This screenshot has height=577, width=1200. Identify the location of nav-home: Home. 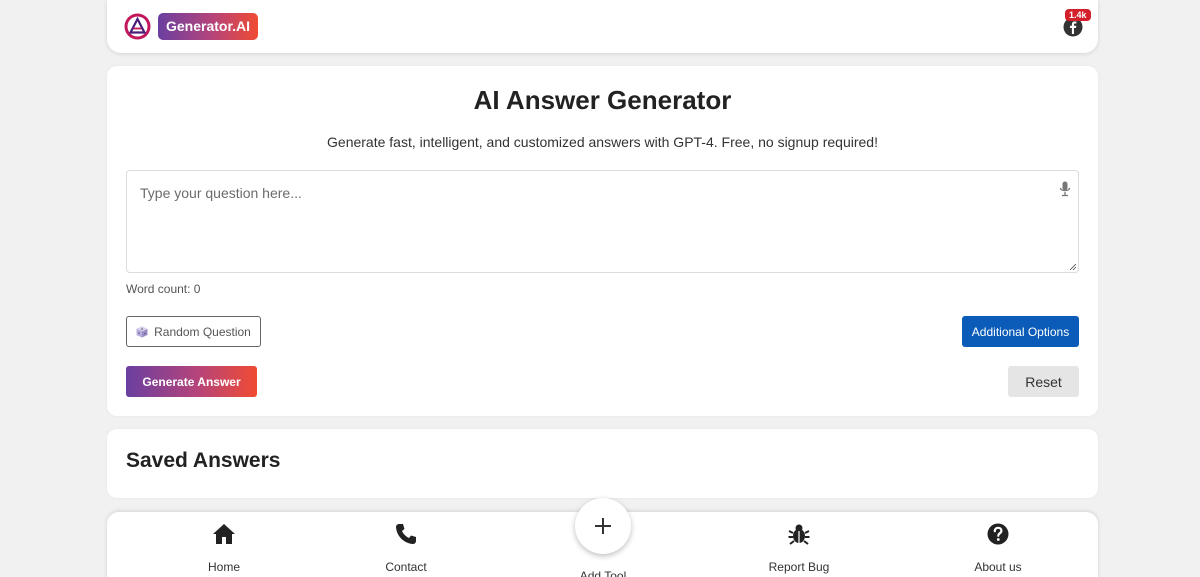
(224, 548).